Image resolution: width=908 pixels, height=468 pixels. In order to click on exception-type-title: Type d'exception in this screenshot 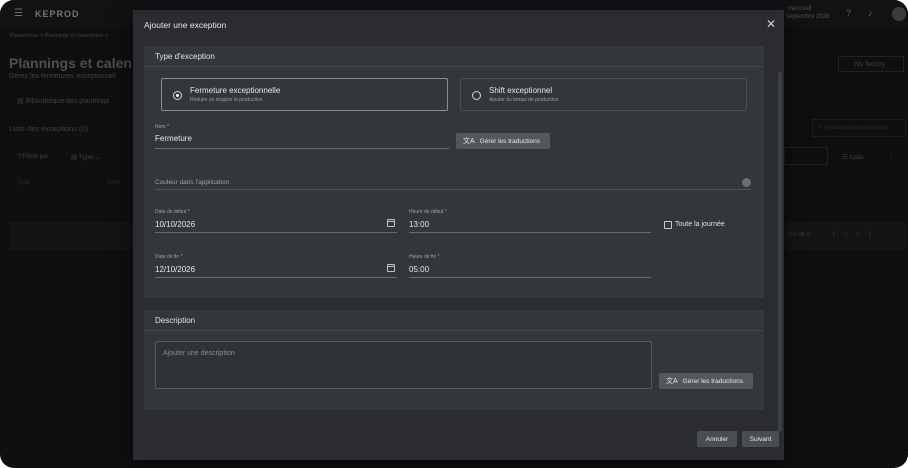, I will do `click(185, 56)`.